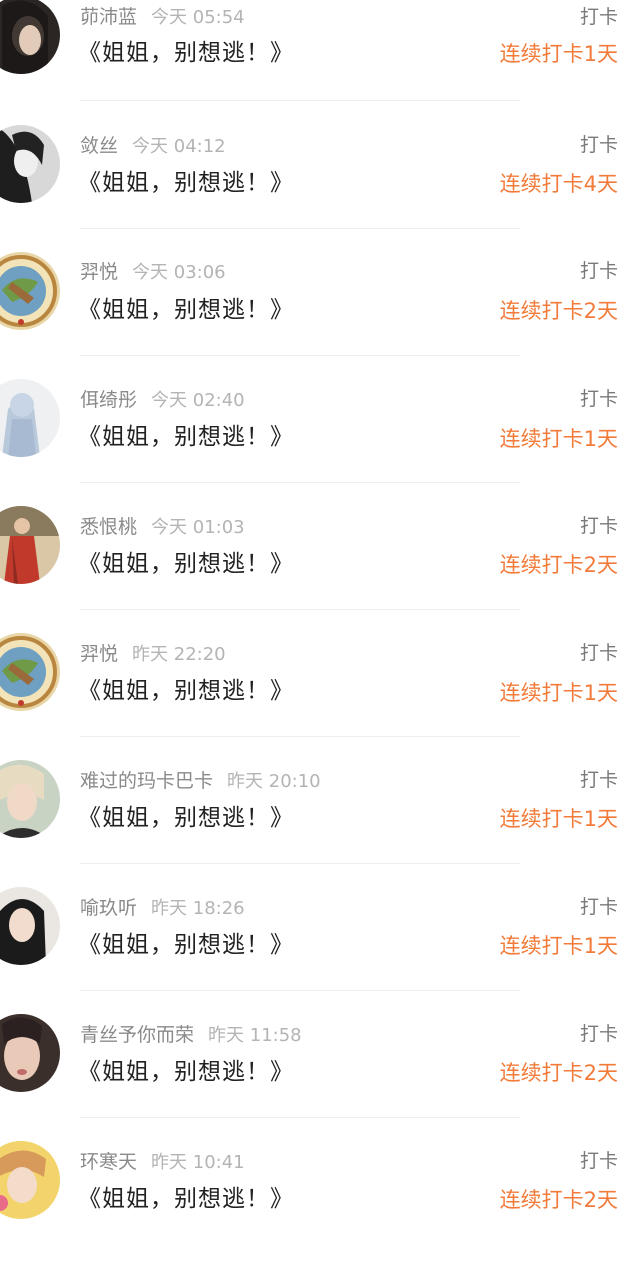  I want to click on timestamp: 昨天 10:41, so click(198, 1162).